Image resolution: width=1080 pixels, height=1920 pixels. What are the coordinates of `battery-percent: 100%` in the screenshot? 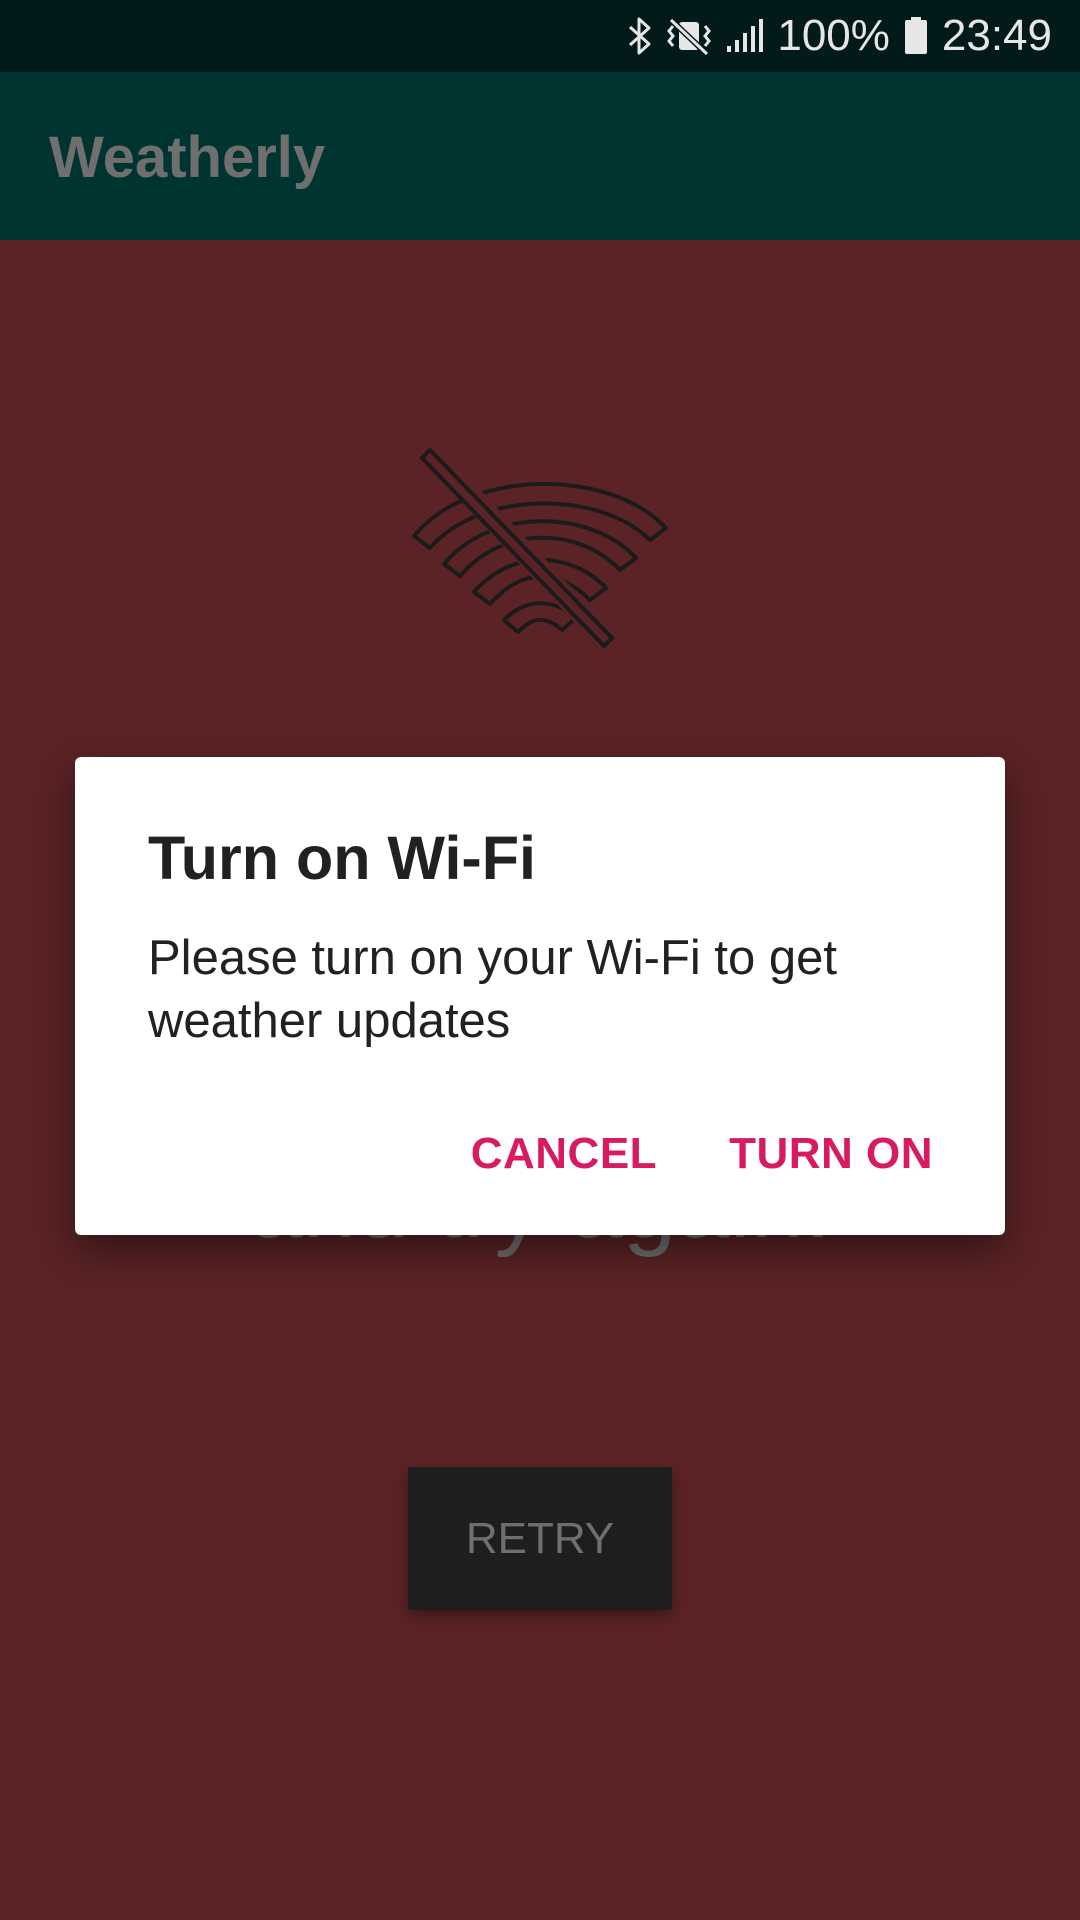 It's located at (833, 35).